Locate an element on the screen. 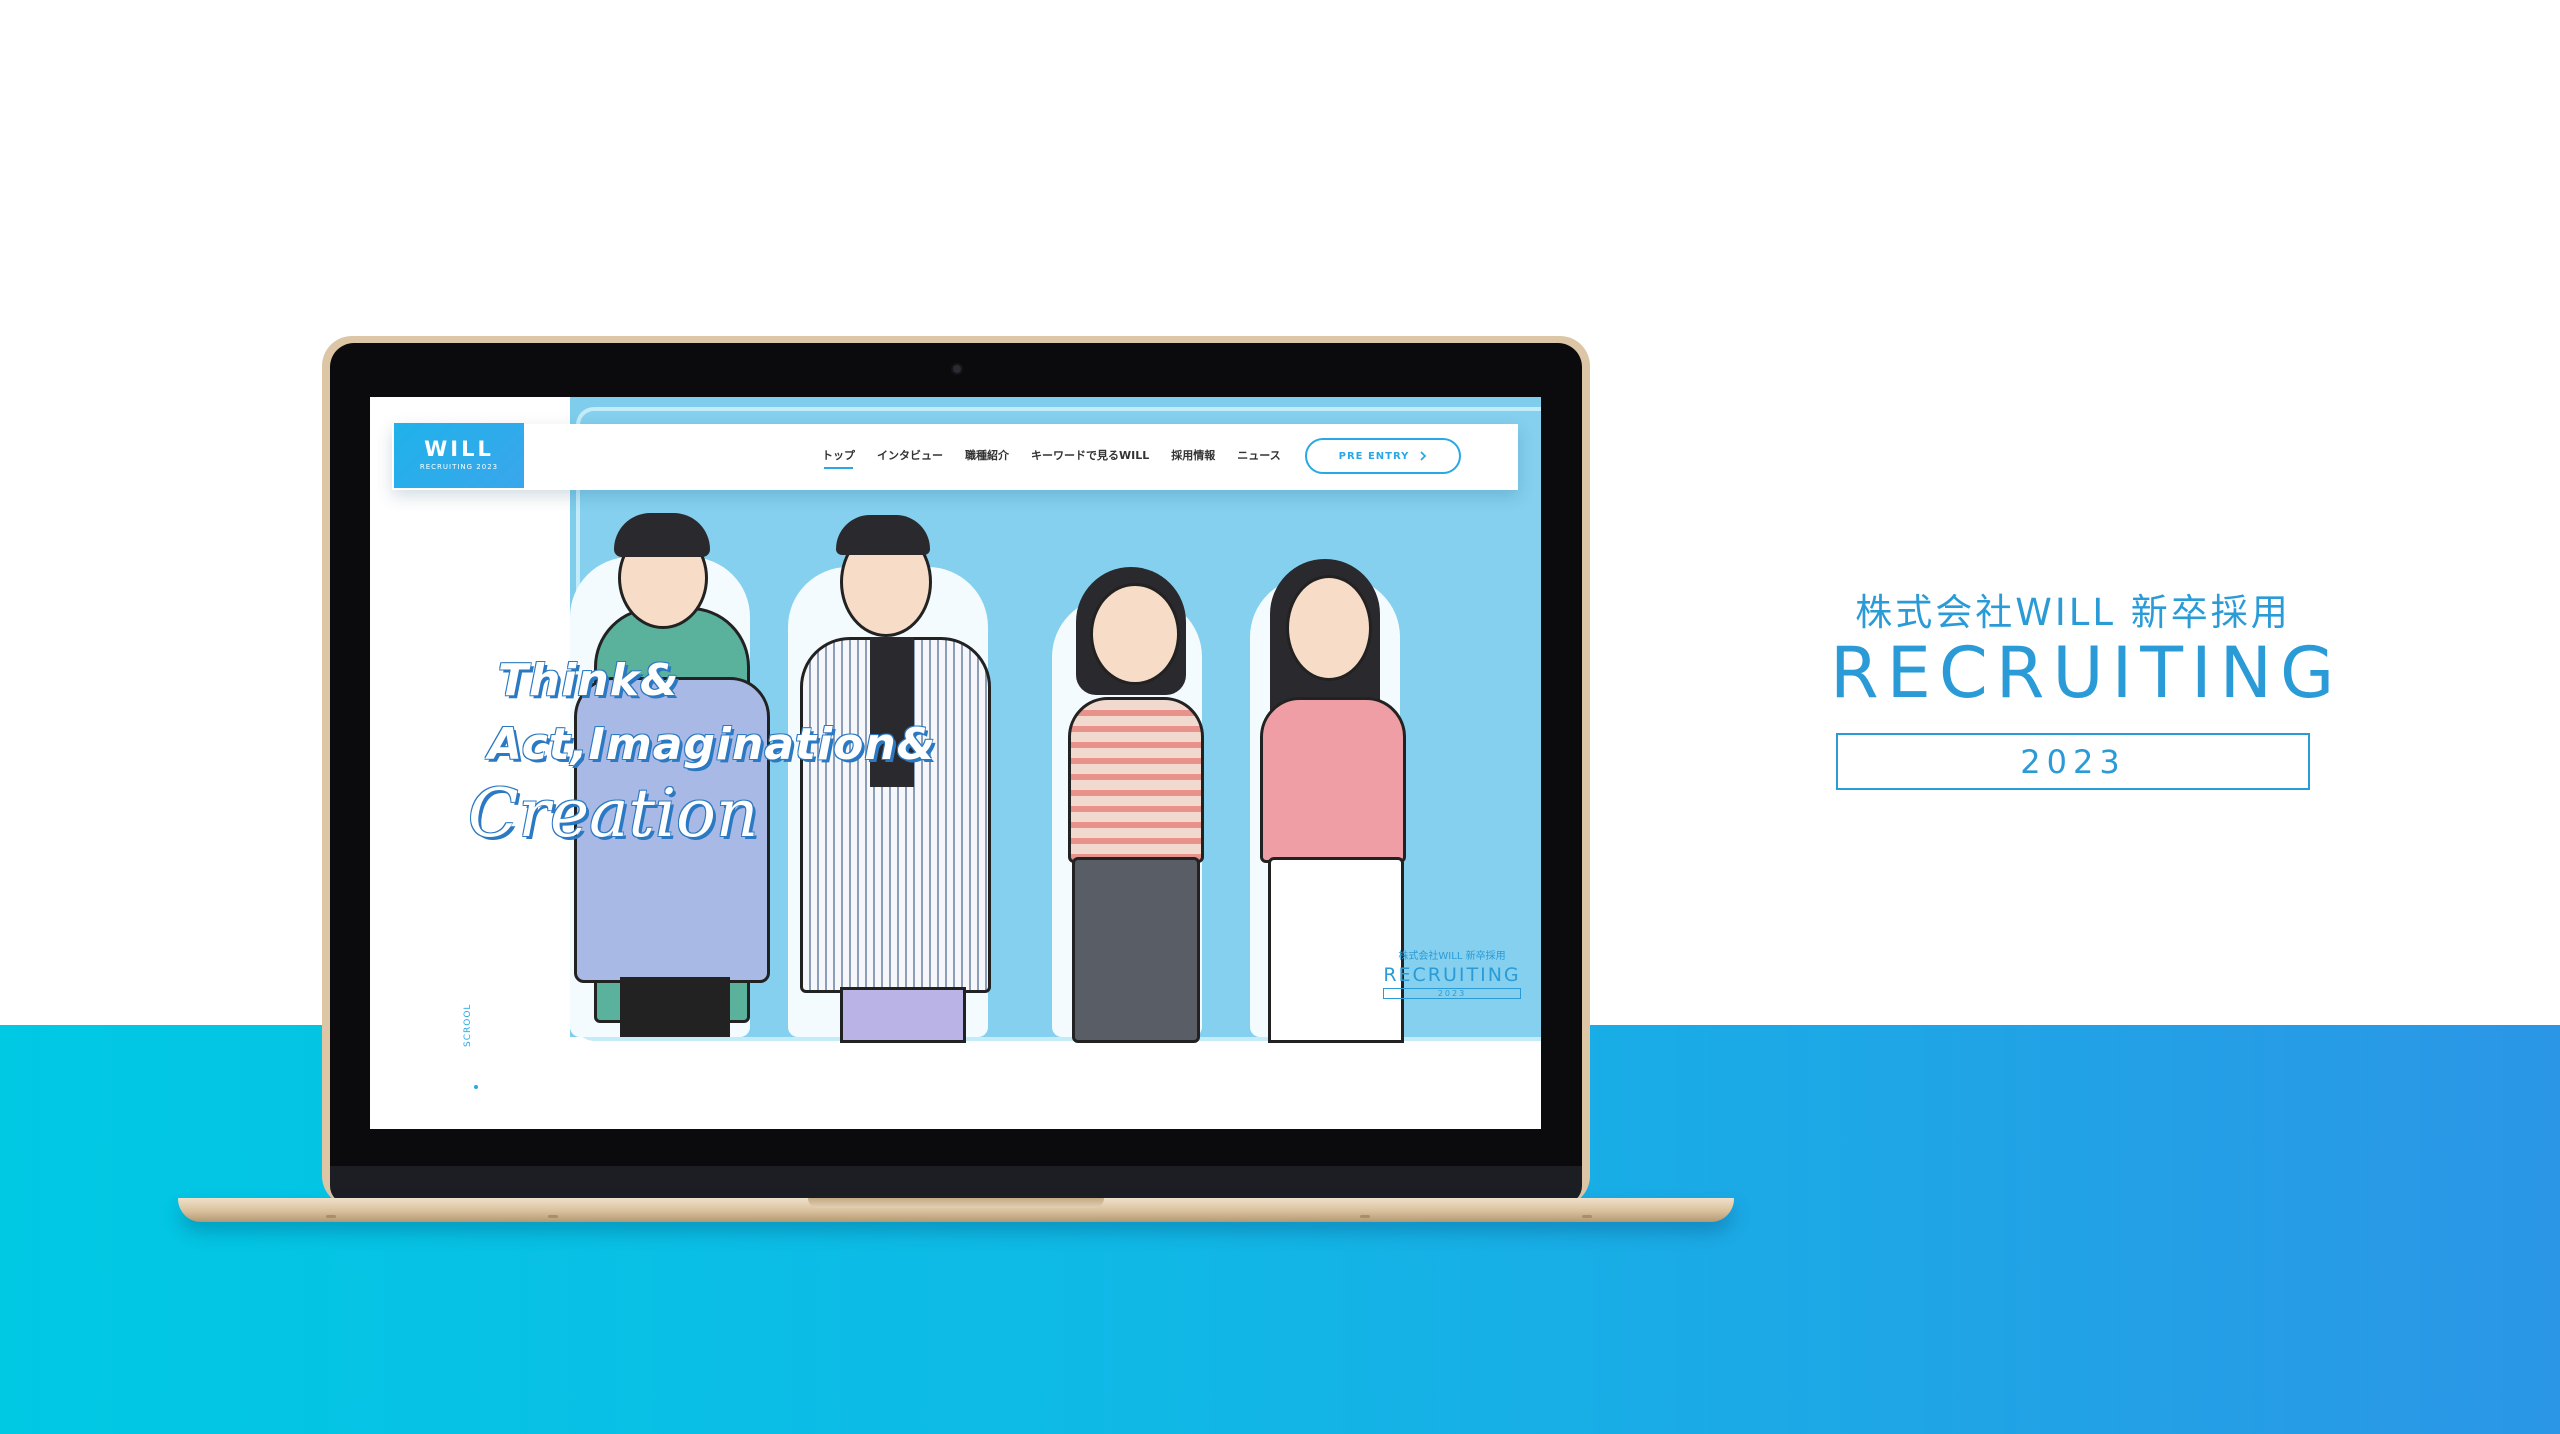 The image size is (2560, 1434). promo-company: 株式会社WILL 新卒採用 is located at coordinates (2073, 612).